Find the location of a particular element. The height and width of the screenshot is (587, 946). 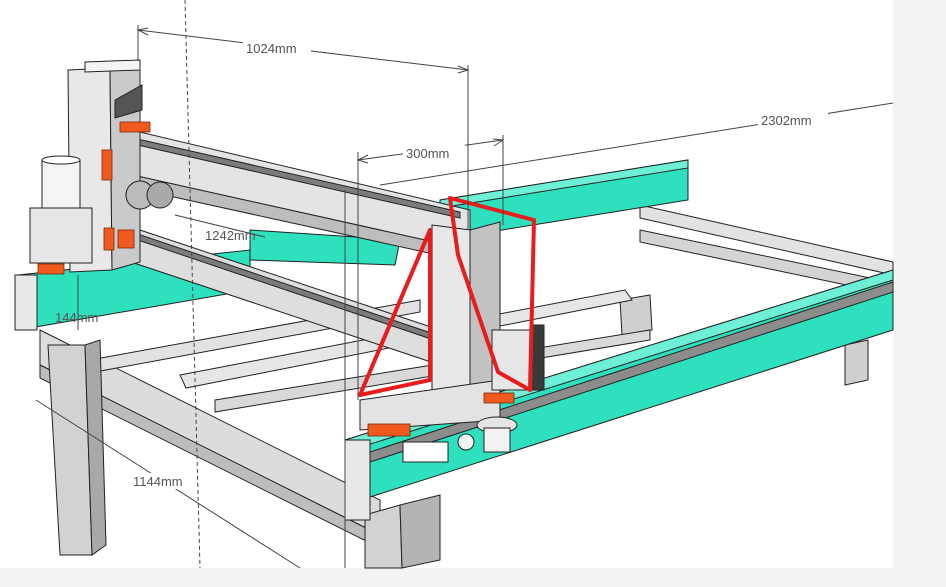

spindle-mount is located at coordinates (61, 235).